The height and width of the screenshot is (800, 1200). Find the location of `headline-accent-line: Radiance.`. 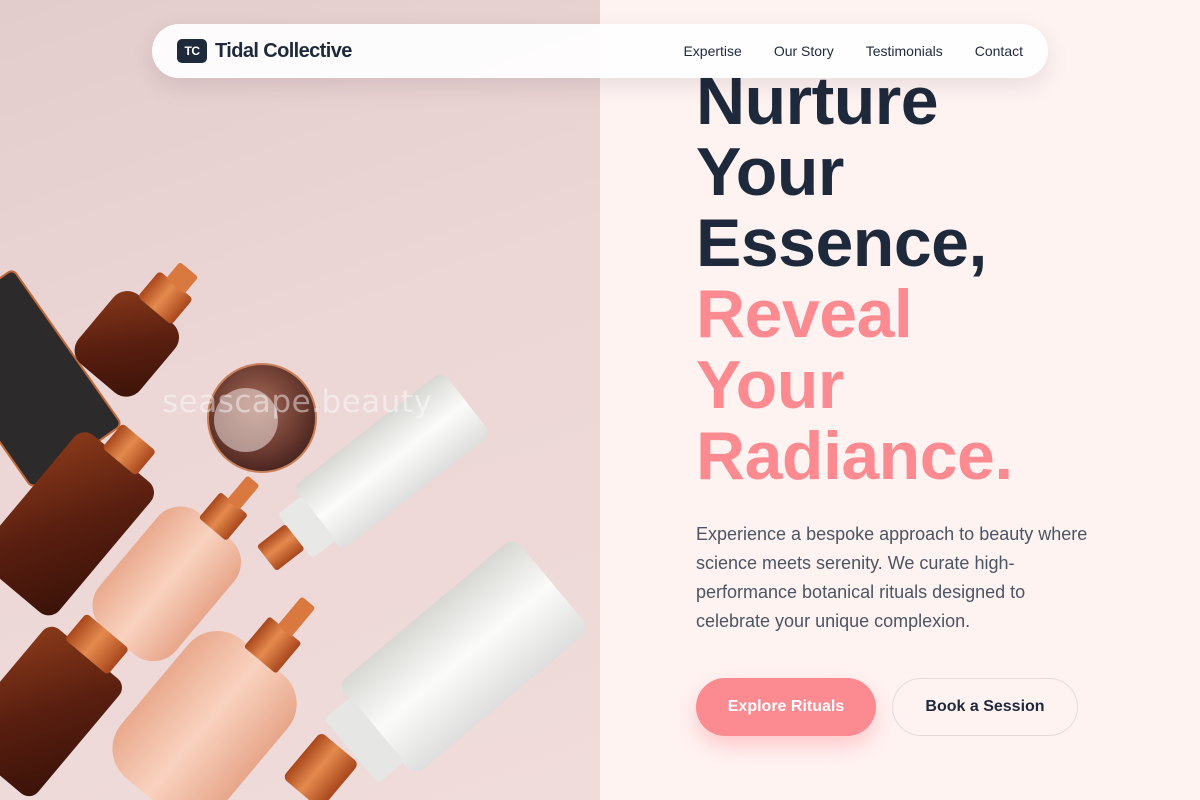

headline-accent-line: Radiance. is located at coordinates (854, 456).